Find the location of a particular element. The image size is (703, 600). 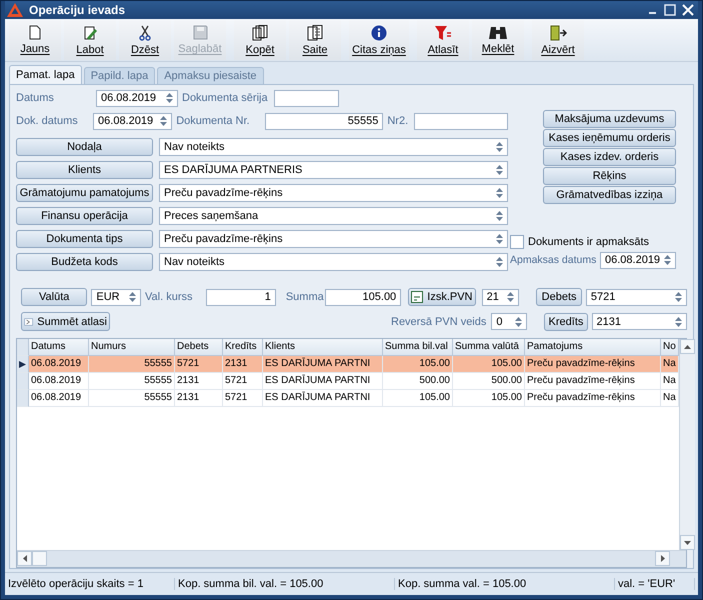

field-label: Apmaksas datums is located at coordinates (554, 260).